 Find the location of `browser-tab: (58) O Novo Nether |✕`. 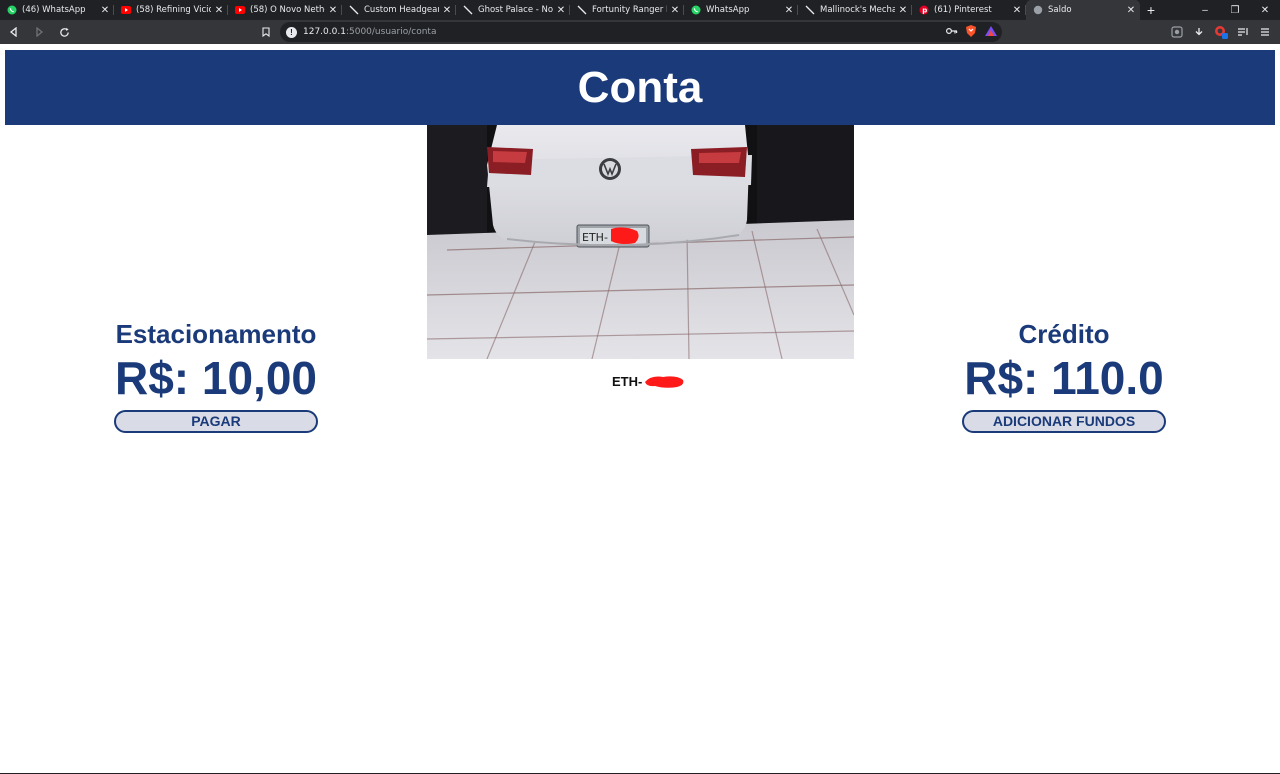

browser-tab: (58) O Novo Nether |✕ is located at coordinates (285, 10).